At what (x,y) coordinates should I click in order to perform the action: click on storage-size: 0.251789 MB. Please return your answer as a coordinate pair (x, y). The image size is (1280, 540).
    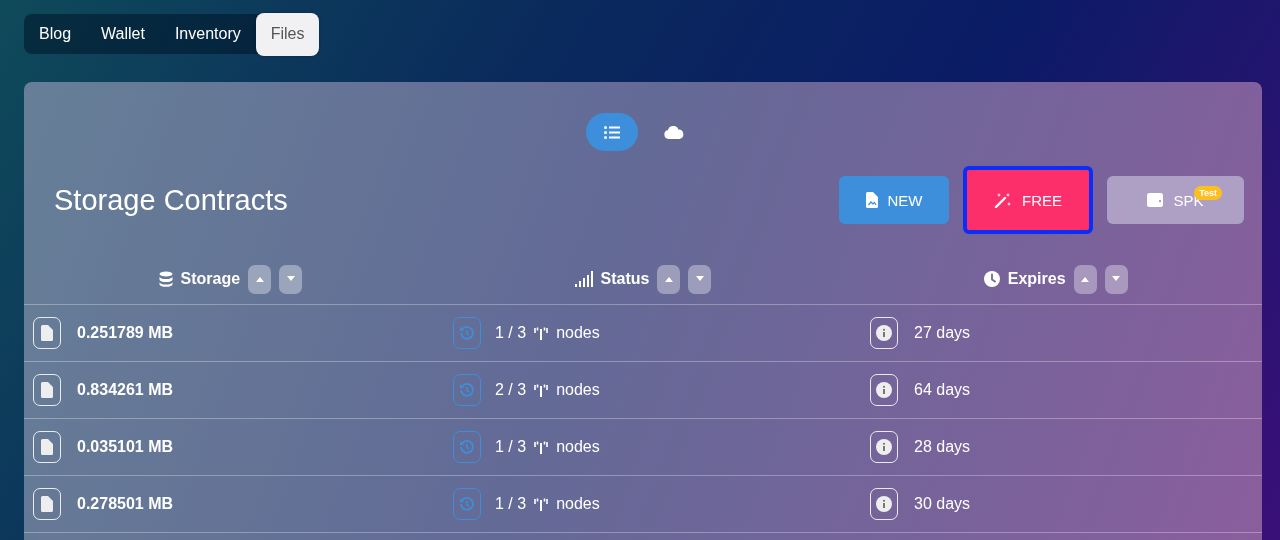
    Looking at the image, I should click on (125, 333).